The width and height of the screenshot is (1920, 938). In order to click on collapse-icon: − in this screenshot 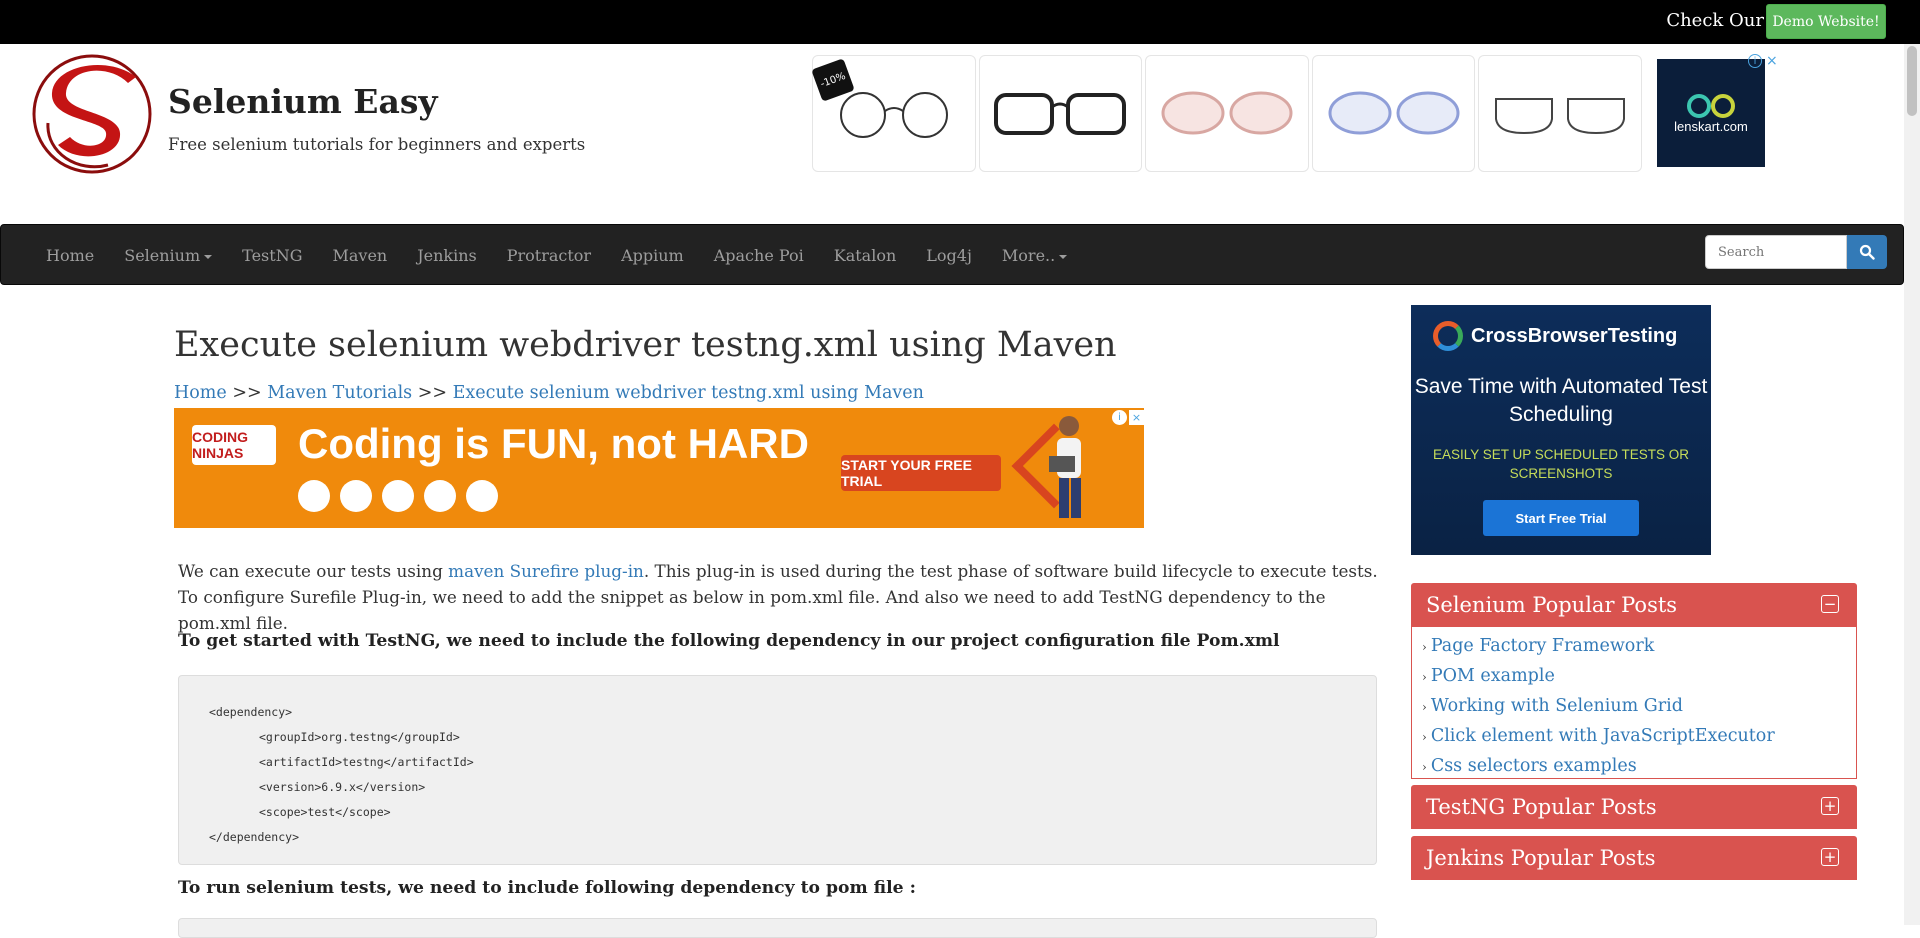, I will do `click(1830, 604)`.